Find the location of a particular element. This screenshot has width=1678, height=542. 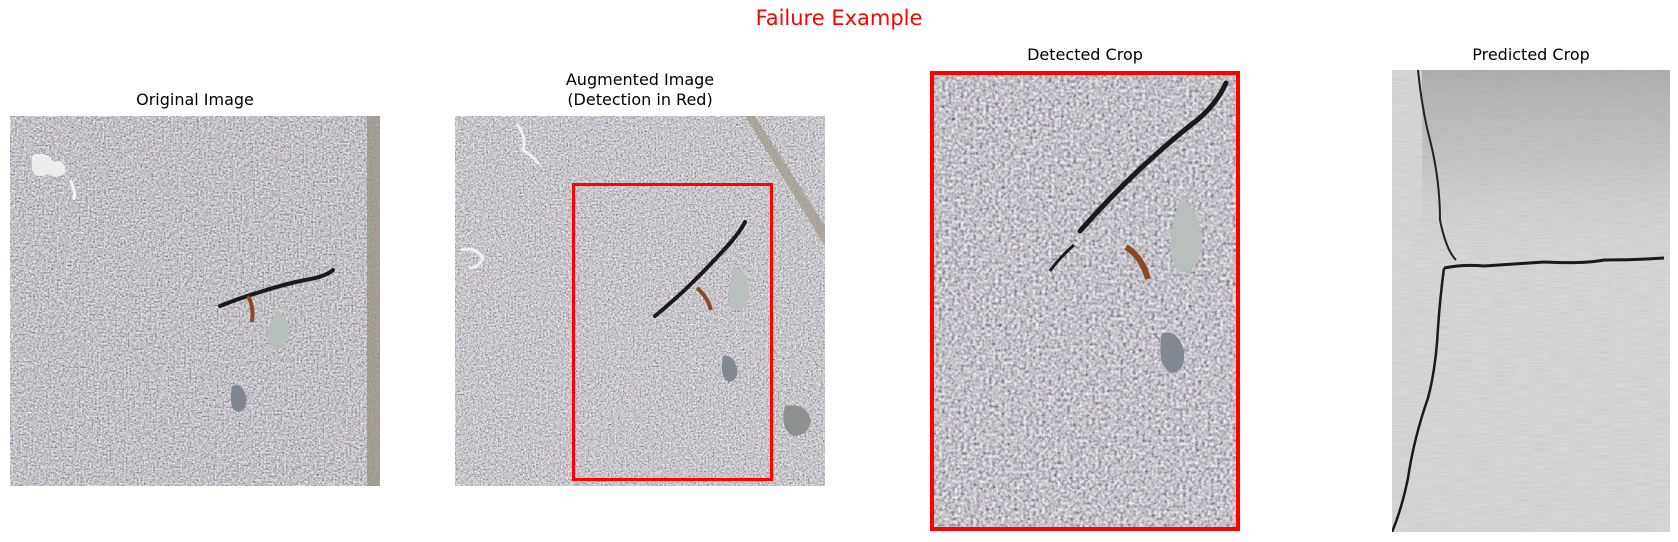

panel-title-line: Augmented Image is located at coordinates (640, 79).